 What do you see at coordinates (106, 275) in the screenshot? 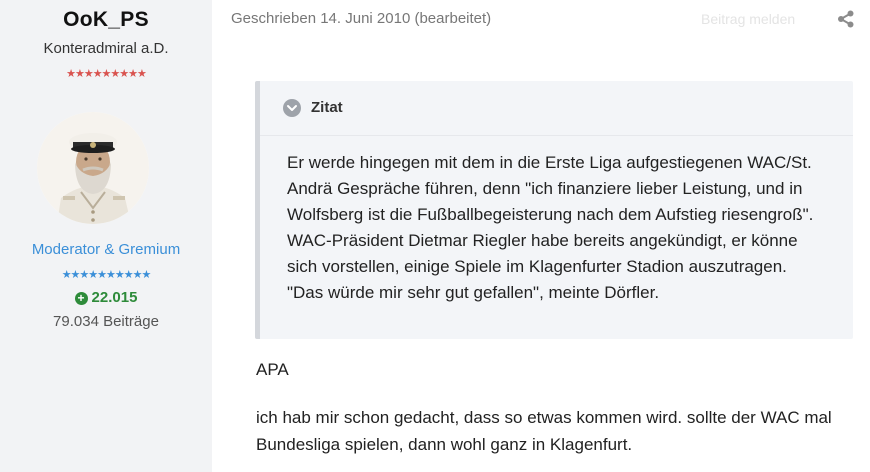
I see `group-stars: ★★★★★★★★★★` at bounding box center [106, 275].